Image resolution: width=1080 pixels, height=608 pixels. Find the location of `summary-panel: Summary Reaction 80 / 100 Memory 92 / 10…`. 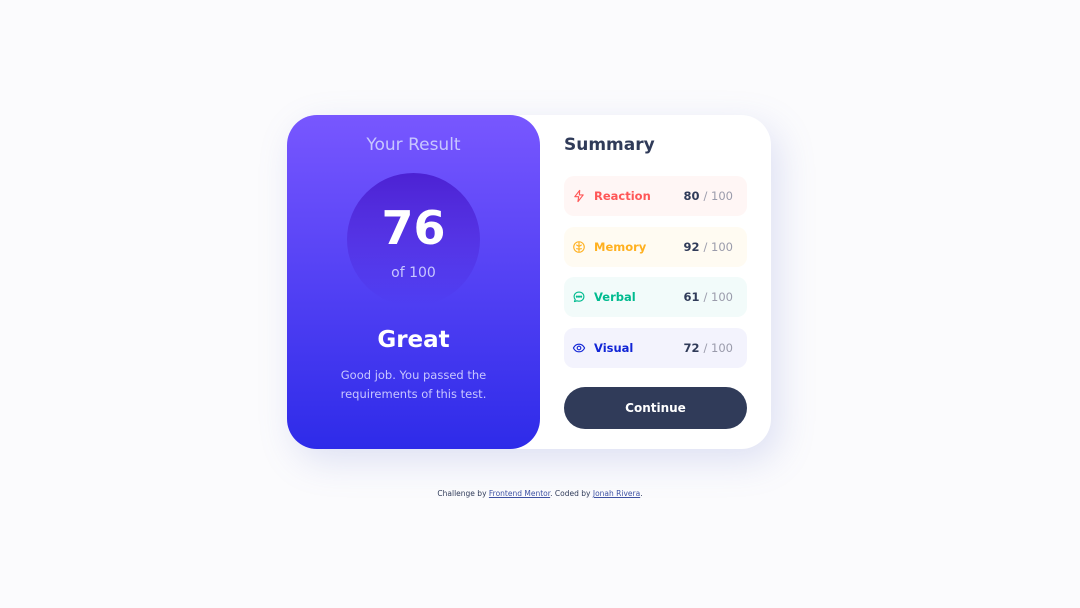

summary-panel: Summary Reaction 80 / 100 Memory 92 / 10… is located at coordinates (655, 282).